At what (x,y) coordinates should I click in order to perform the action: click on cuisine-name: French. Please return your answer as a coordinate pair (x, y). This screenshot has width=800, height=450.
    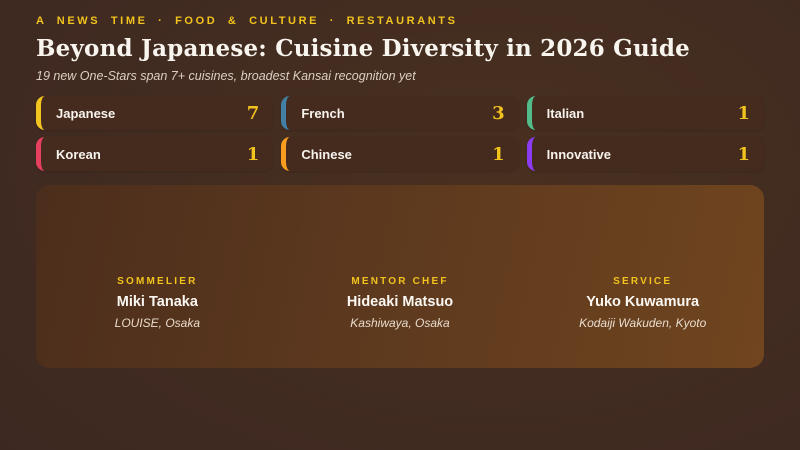
    Looking at the image, I should click on (323, 113).